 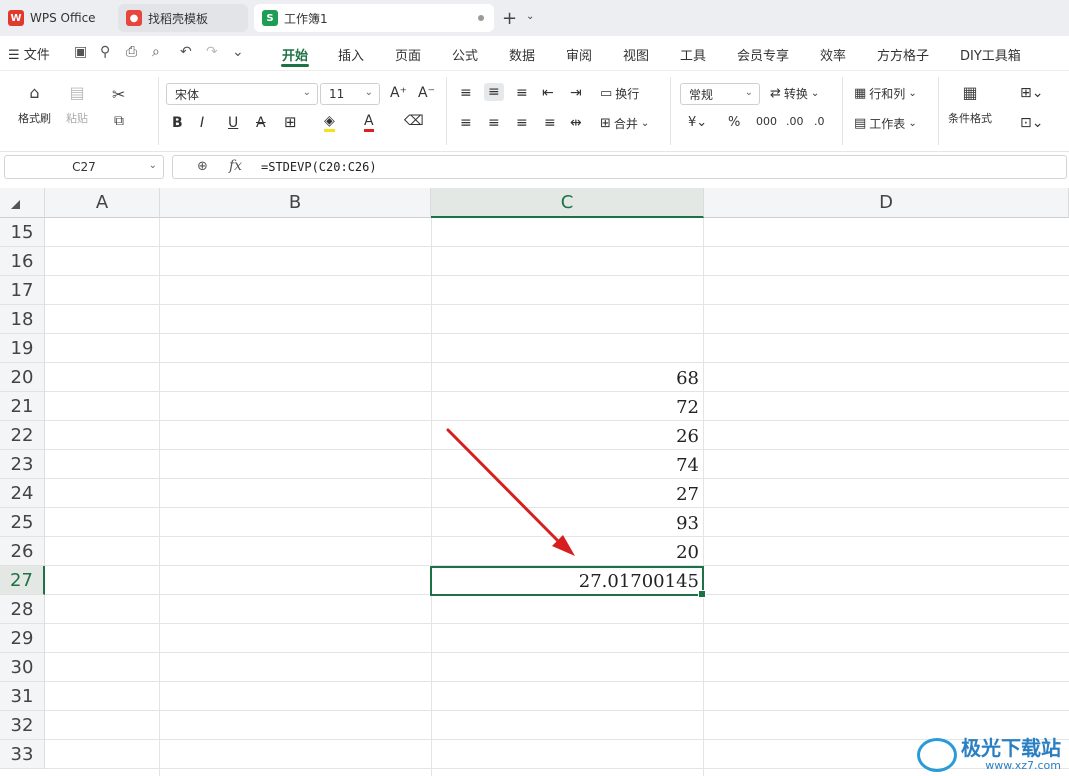 I want to click on worksheet-label: 工作表, so click(x=887, y=124).